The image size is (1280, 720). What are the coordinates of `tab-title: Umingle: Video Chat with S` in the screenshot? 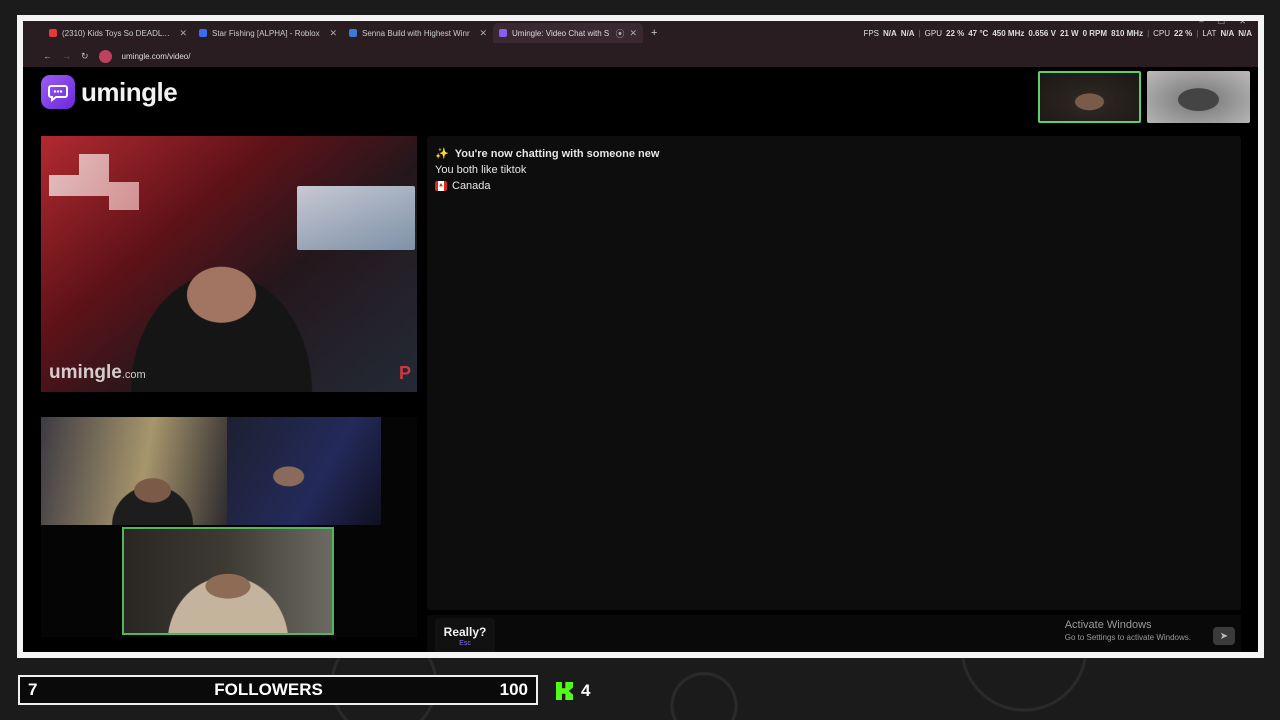 It's located at (561, 33).